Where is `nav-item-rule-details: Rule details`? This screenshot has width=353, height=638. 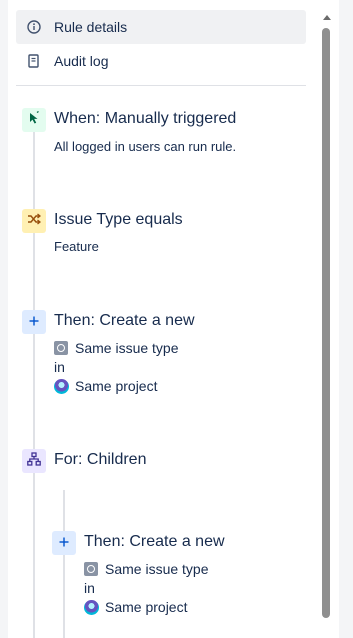 nav-item-rule-details: Rule details is located at coordinates (161, 27).